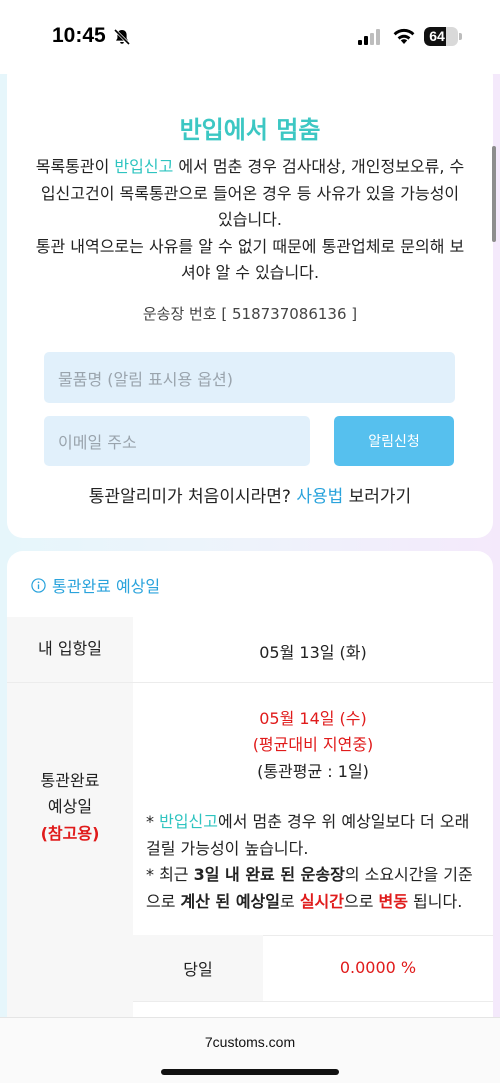 This screenshot has width=500, height=1083. I want to click on info-icon, so click(38, 585).